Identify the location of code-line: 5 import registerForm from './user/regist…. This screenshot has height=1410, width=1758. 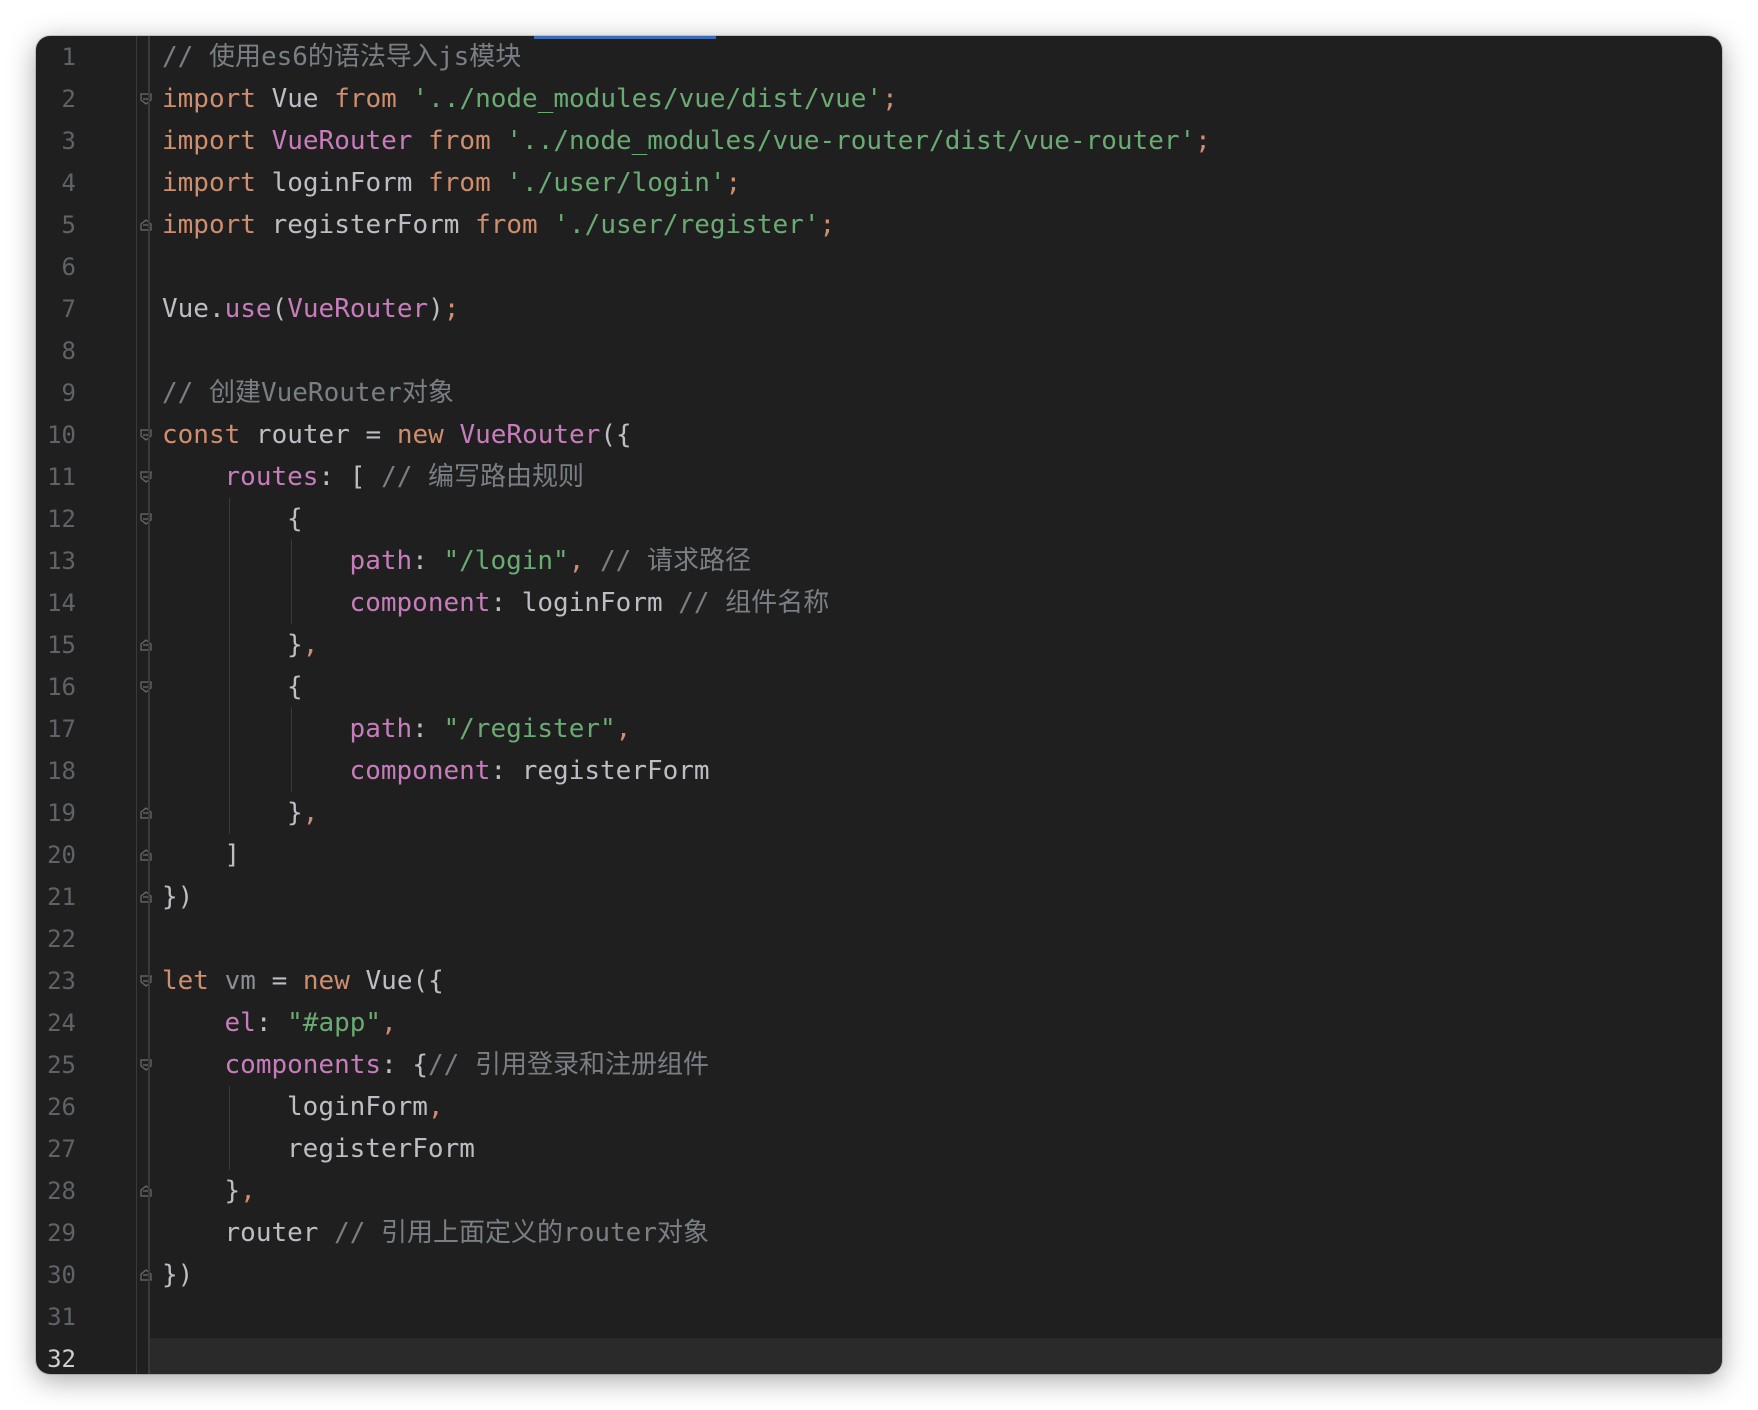
(879, 225).